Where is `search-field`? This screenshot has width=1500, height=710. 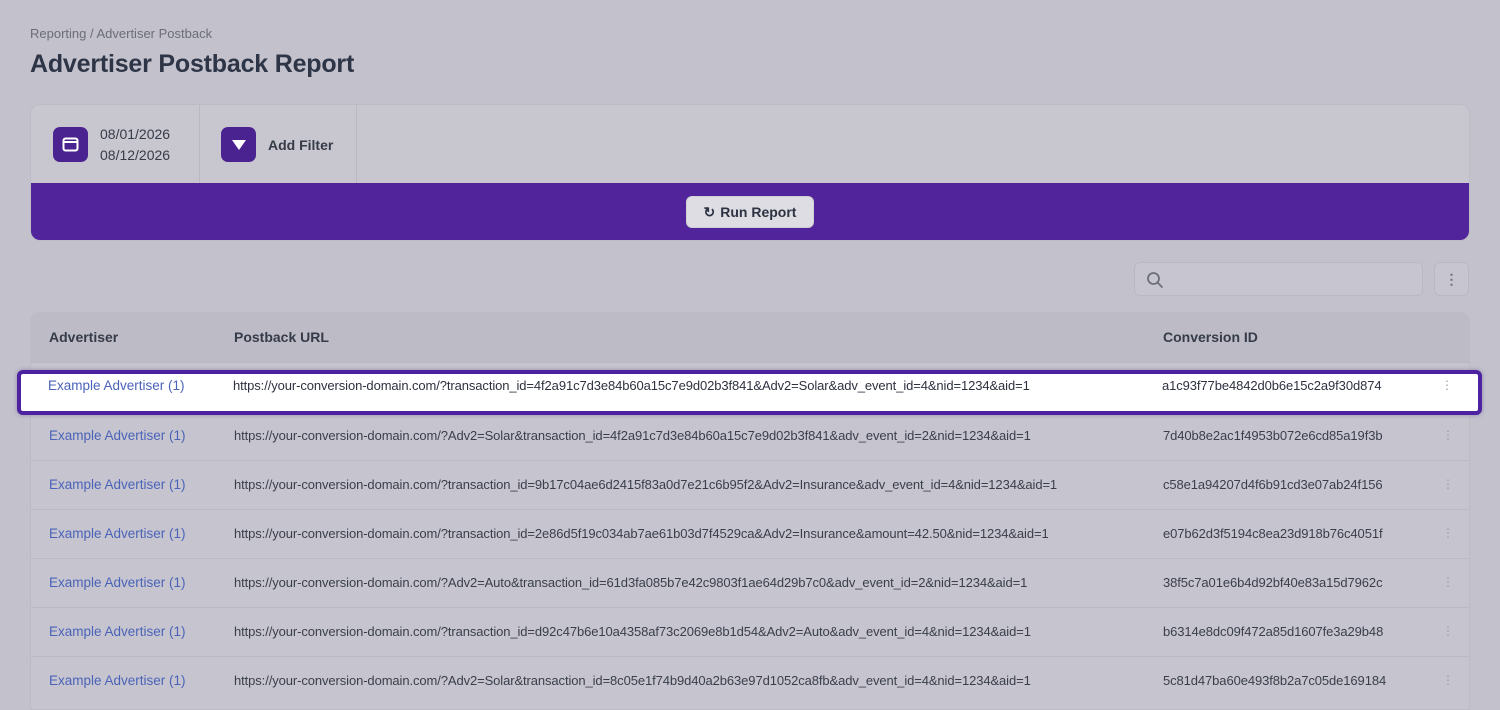
search-field is located at coordinates (1278, 279).